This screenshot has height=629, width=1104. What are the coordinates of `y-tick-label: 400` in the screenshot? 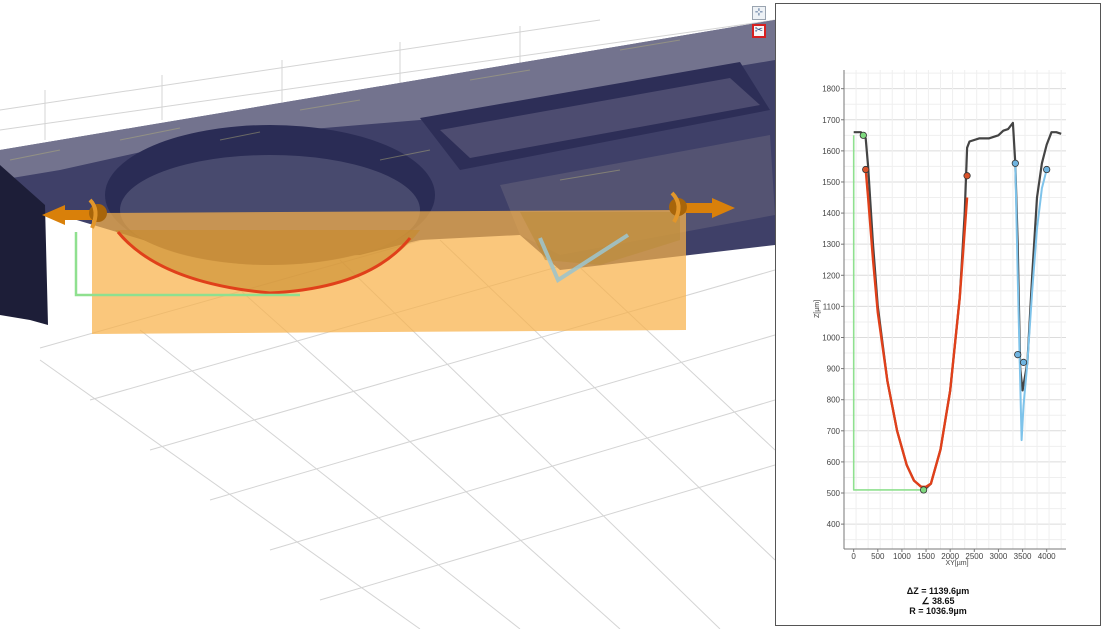 It's located at (834, 524).